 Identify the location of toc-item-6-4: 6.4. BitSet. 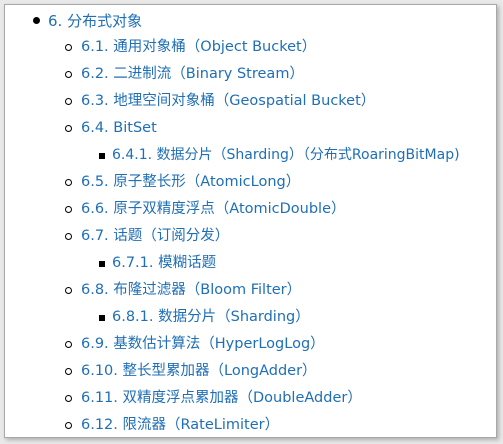
(250, 128).